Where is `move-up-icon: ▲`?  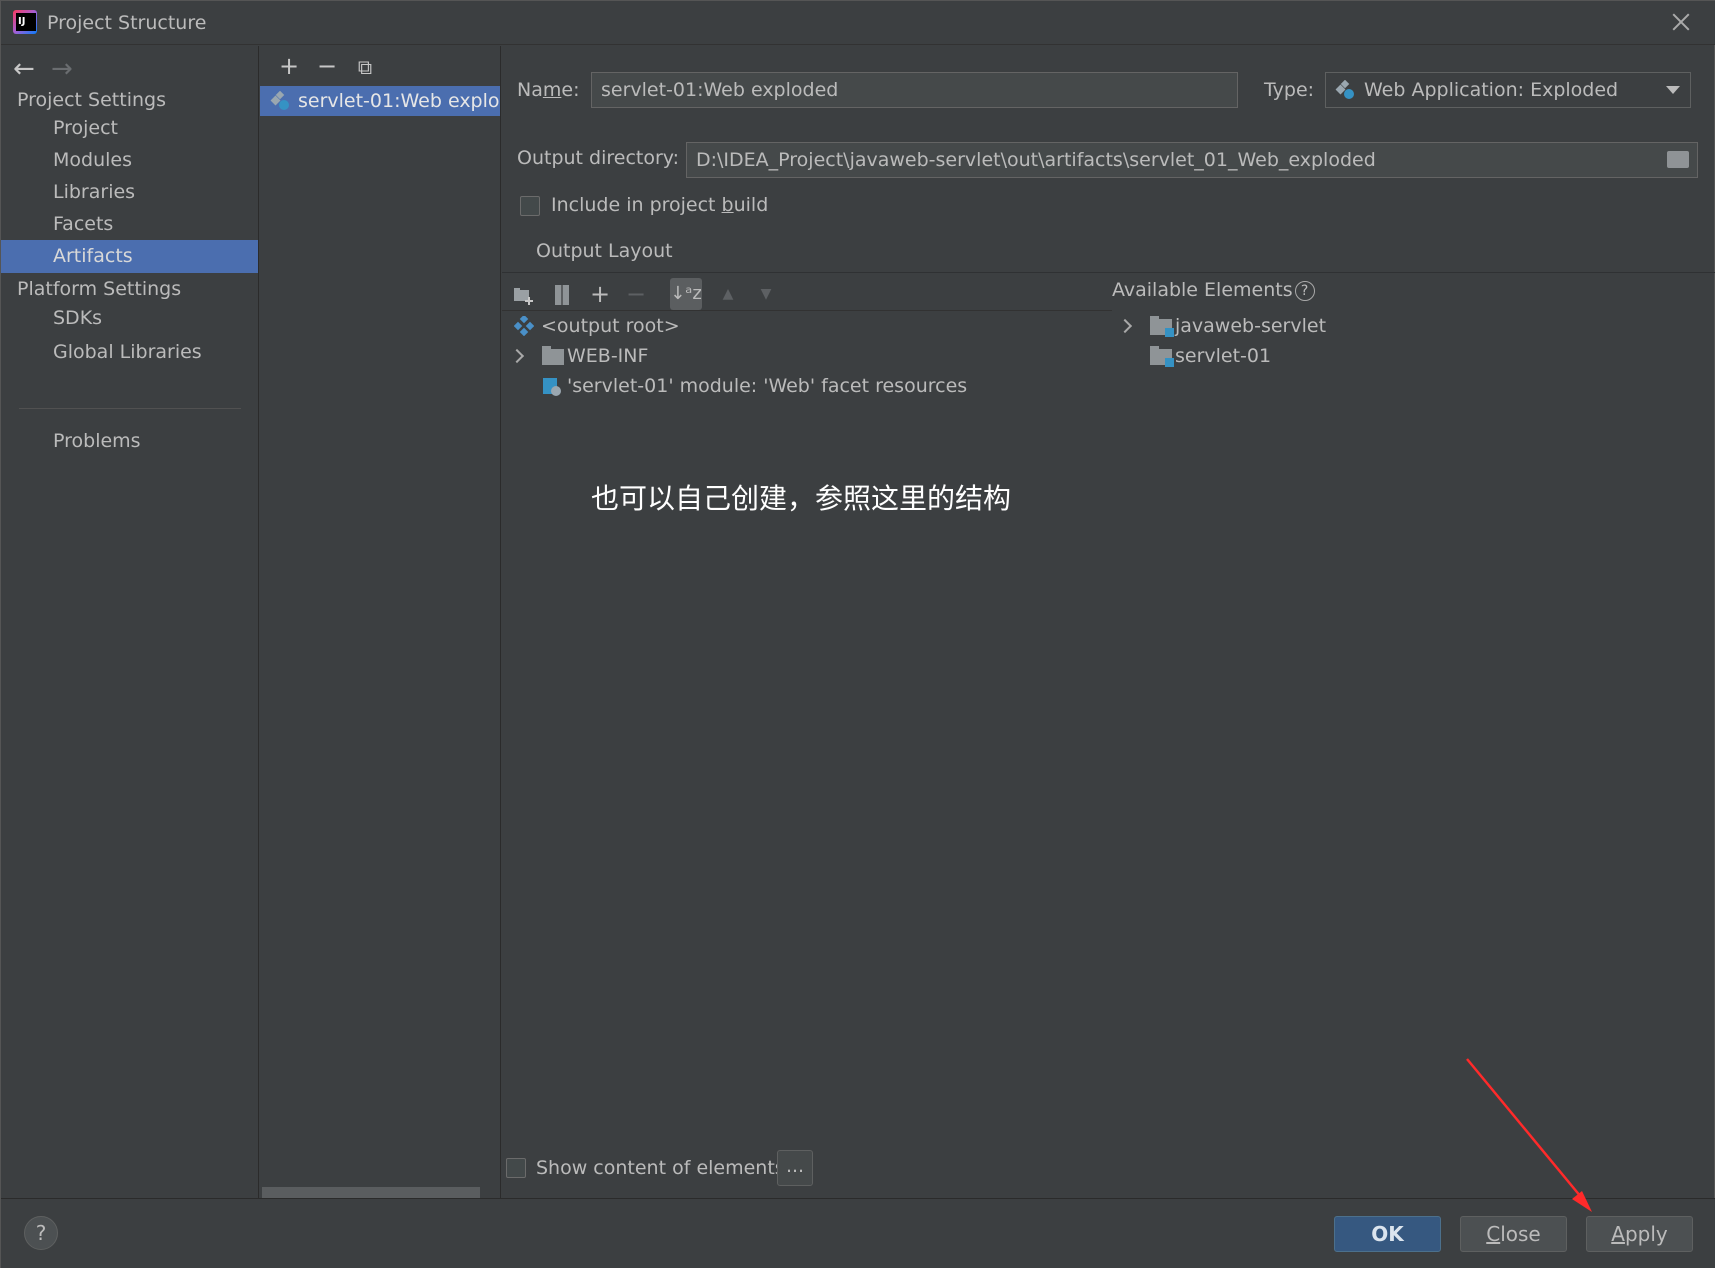 move-up-icon: ▲ is located at coordinates (728, 294).